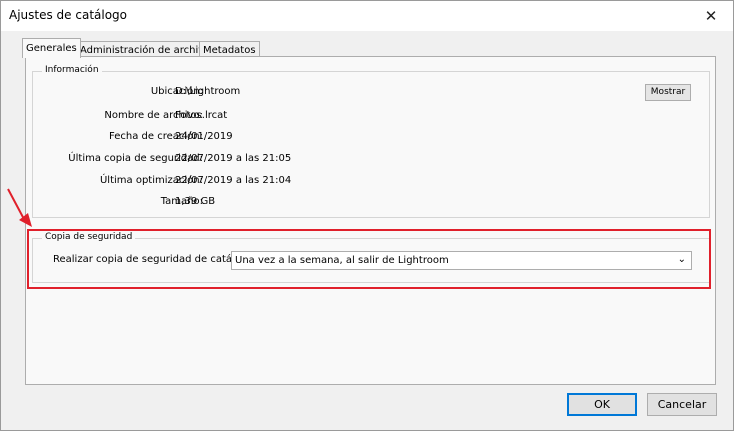 The height and width of the screenshot is (431, 734). What do you see at coordinates (711, 16) in the screenshot?
I see `close-icon: ✕` at bounding box center [711, 16].